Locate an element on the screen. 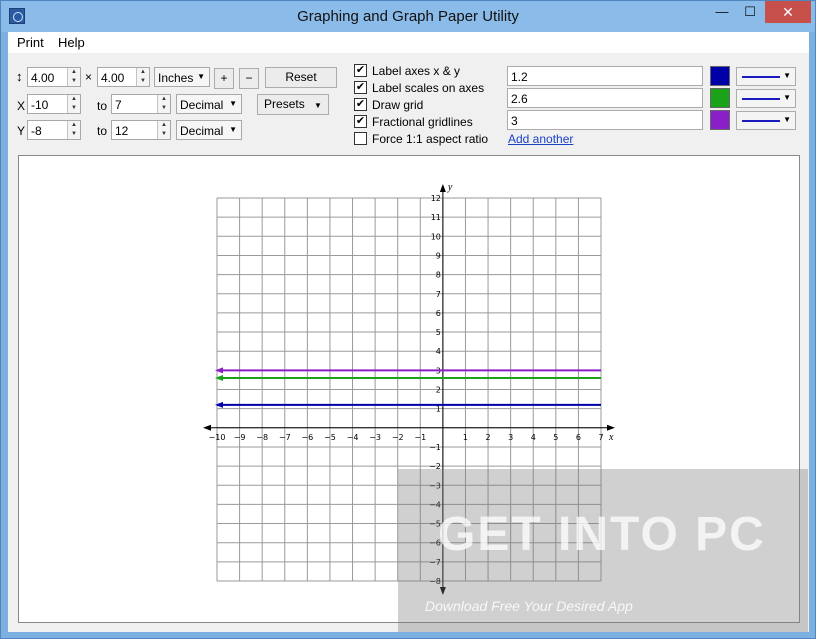  draw-grid-text: Draw grid is located at coordinates (398, 105).